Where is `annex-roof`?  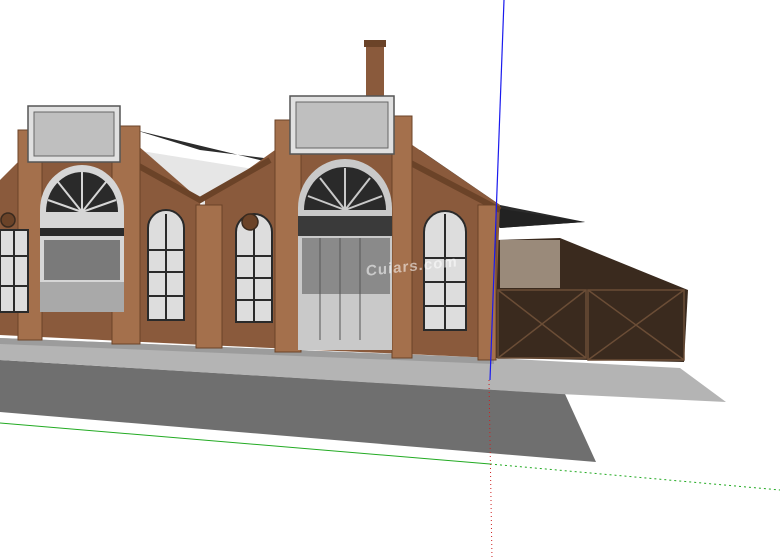
annex-roof is located at coordinates (540, 218).